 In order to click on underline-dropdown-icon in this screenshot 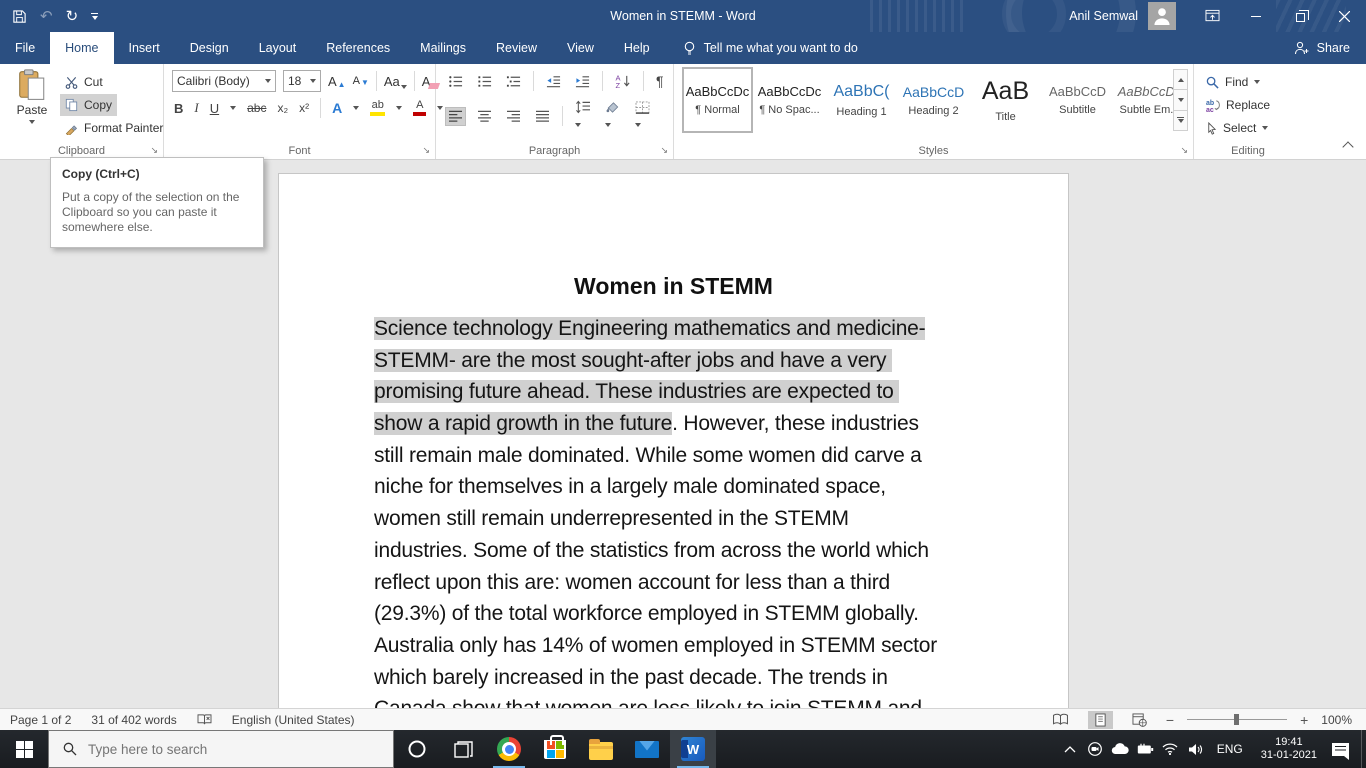, I will do `click(233, 108)`.